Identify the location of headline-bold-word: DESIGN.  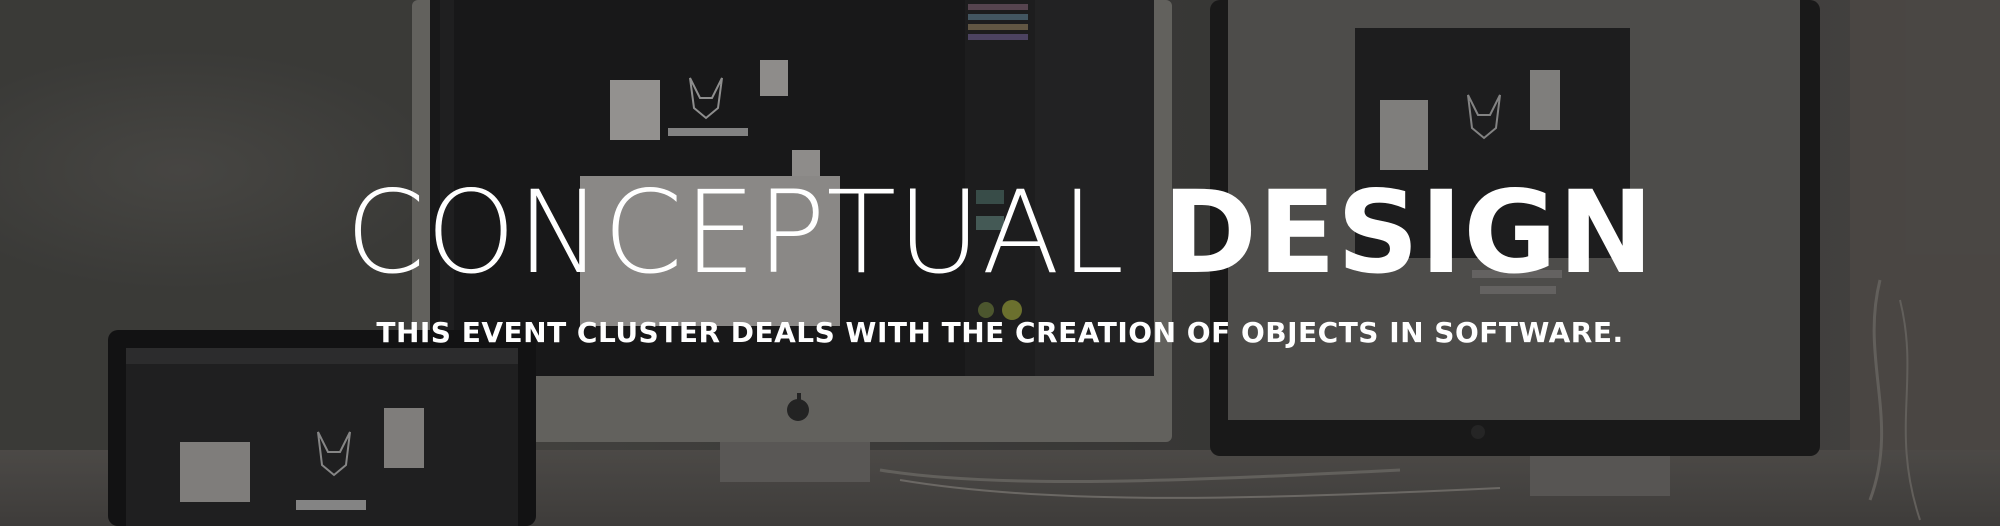
(1408, 232).